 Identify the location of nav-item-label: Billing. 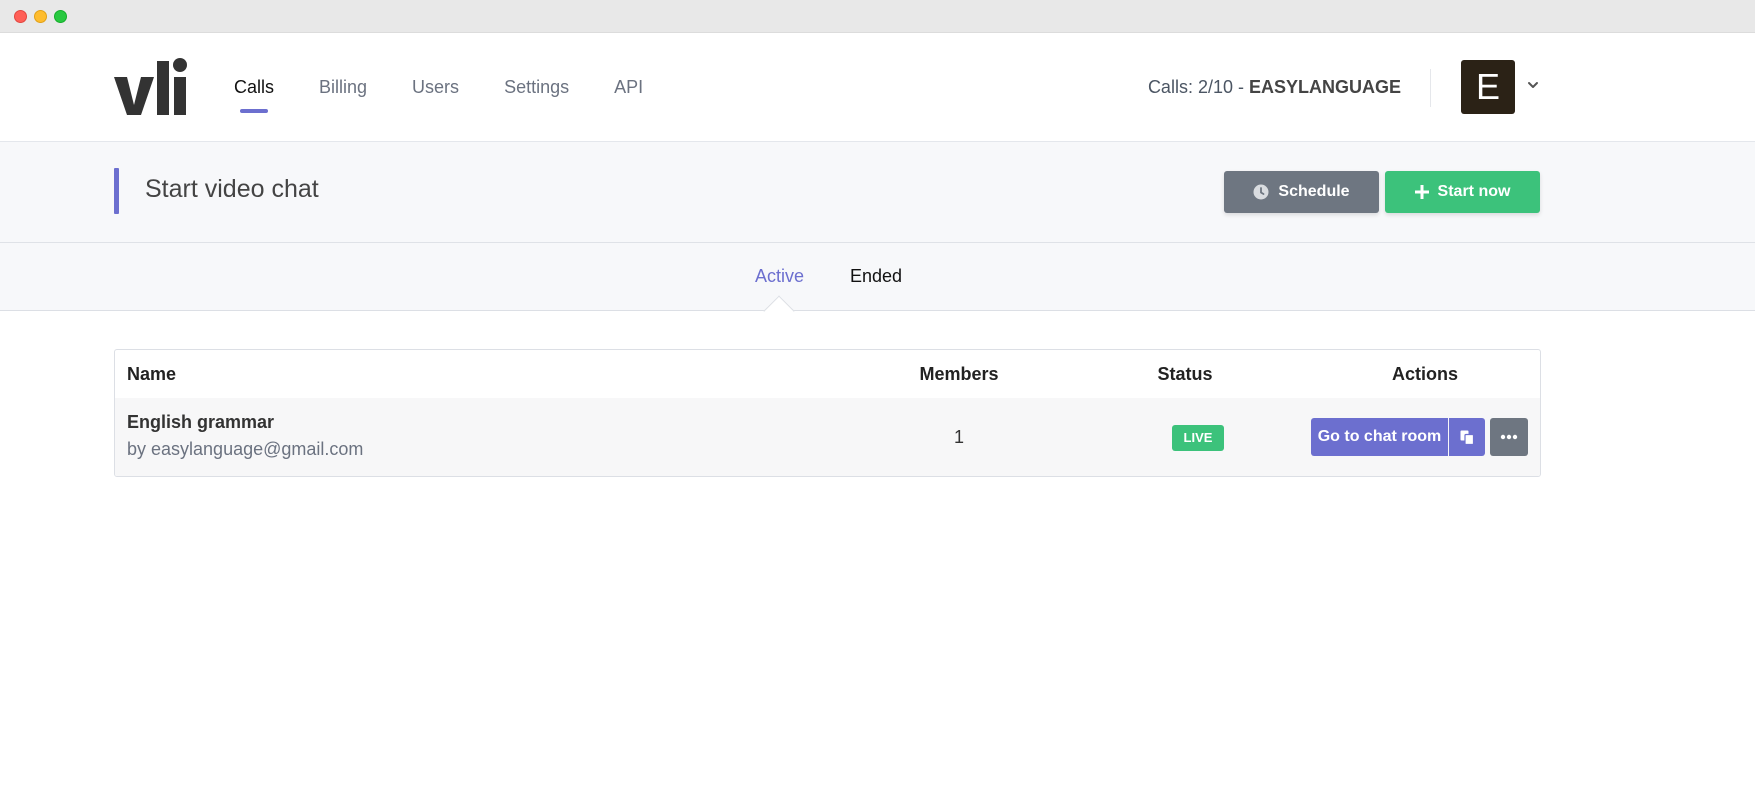
(343, 87).